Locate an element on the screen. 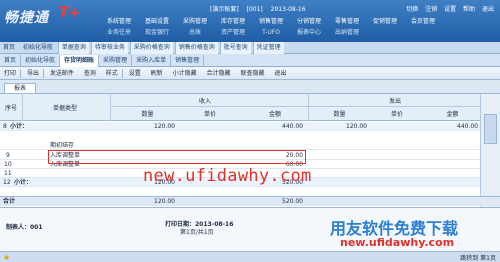 The width and height of the screenshot is (500, 262). nav-tab-home: 首页 is located at coordinates (9, 48).